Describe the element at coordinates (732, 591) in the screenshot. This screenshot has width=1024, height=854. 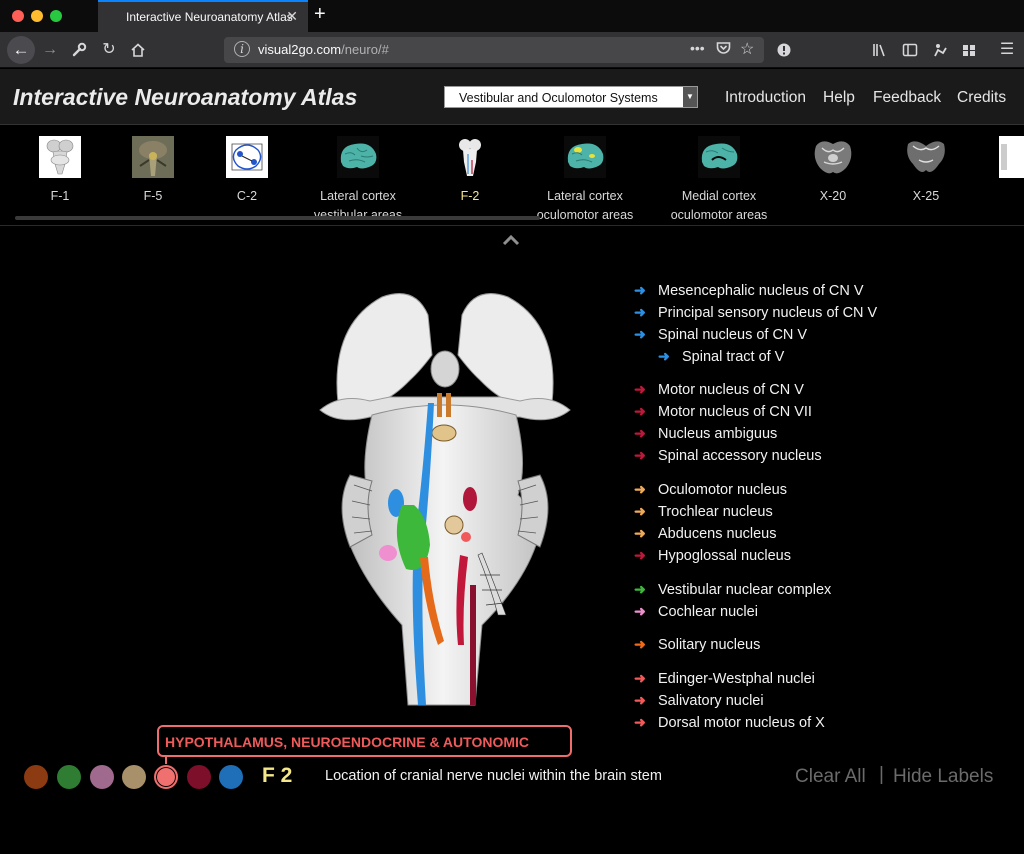
I see `legend-item: ➜ Vestibular nuclear complex` at that location.